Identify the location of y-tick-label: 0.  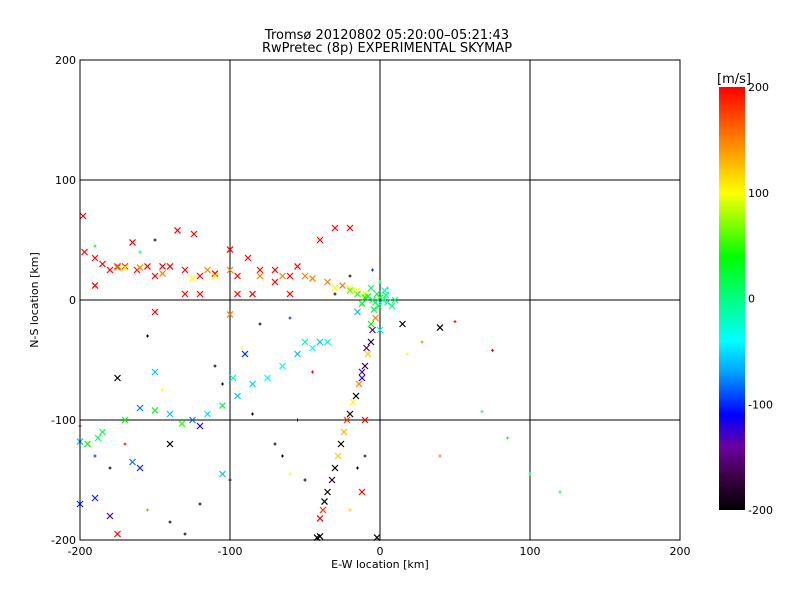
(72, 300).